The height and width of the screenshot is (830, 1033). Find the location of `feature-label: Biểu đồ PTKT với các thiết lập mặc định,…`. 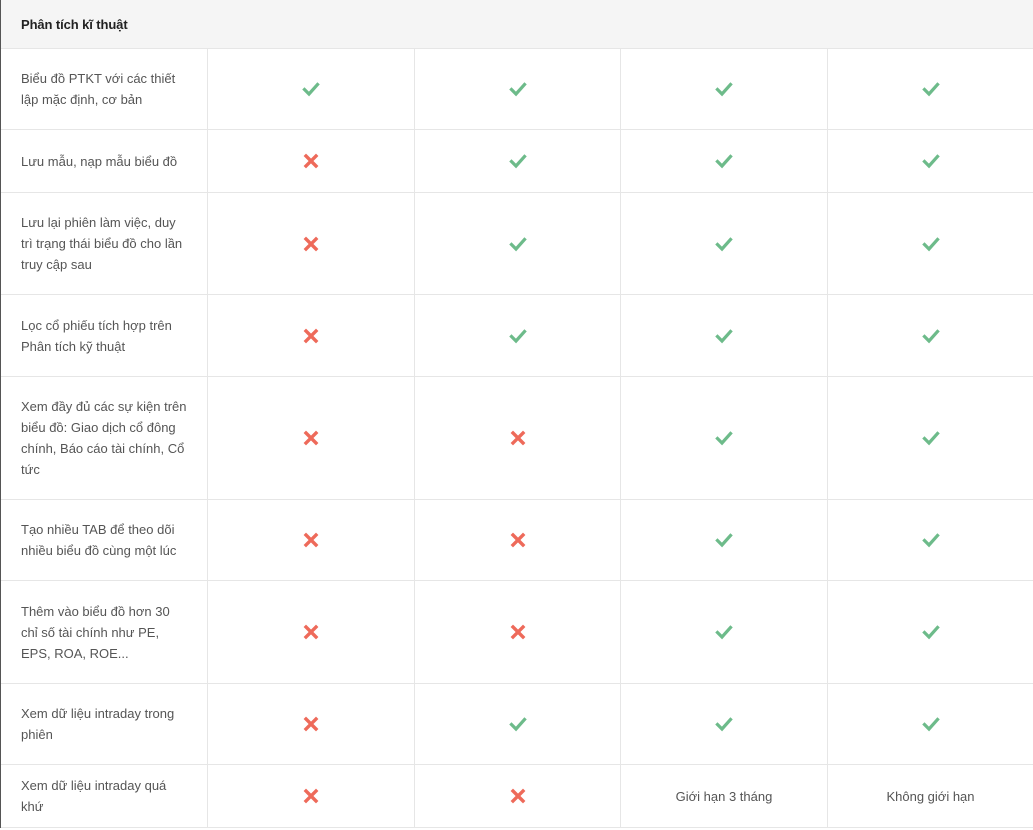

feature-label: Biểu đồ PTKT với các thiết lập mặc định,… is located at coordinates (104, 89).